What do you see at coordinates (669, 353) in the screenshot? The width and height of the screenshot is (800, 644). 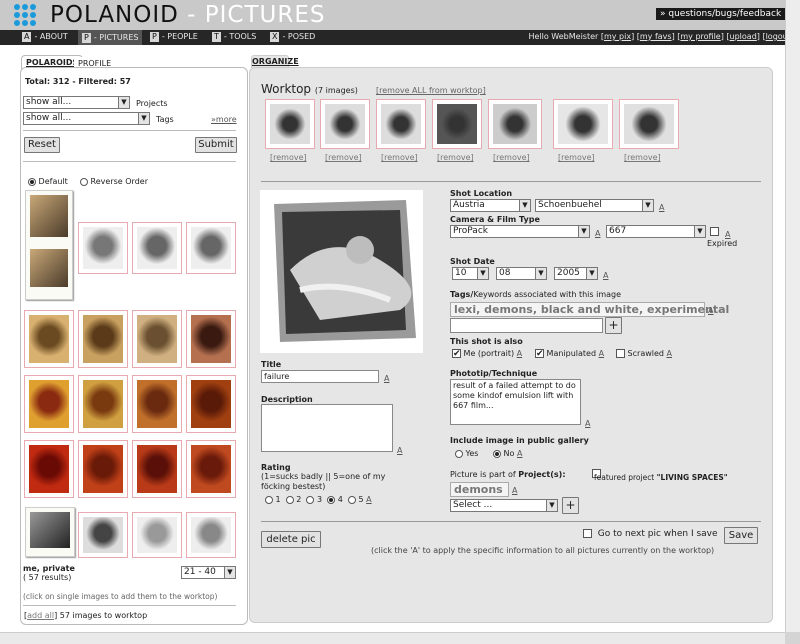 I see `apply-scrawled-link: A` at bounding box center [669, 353].